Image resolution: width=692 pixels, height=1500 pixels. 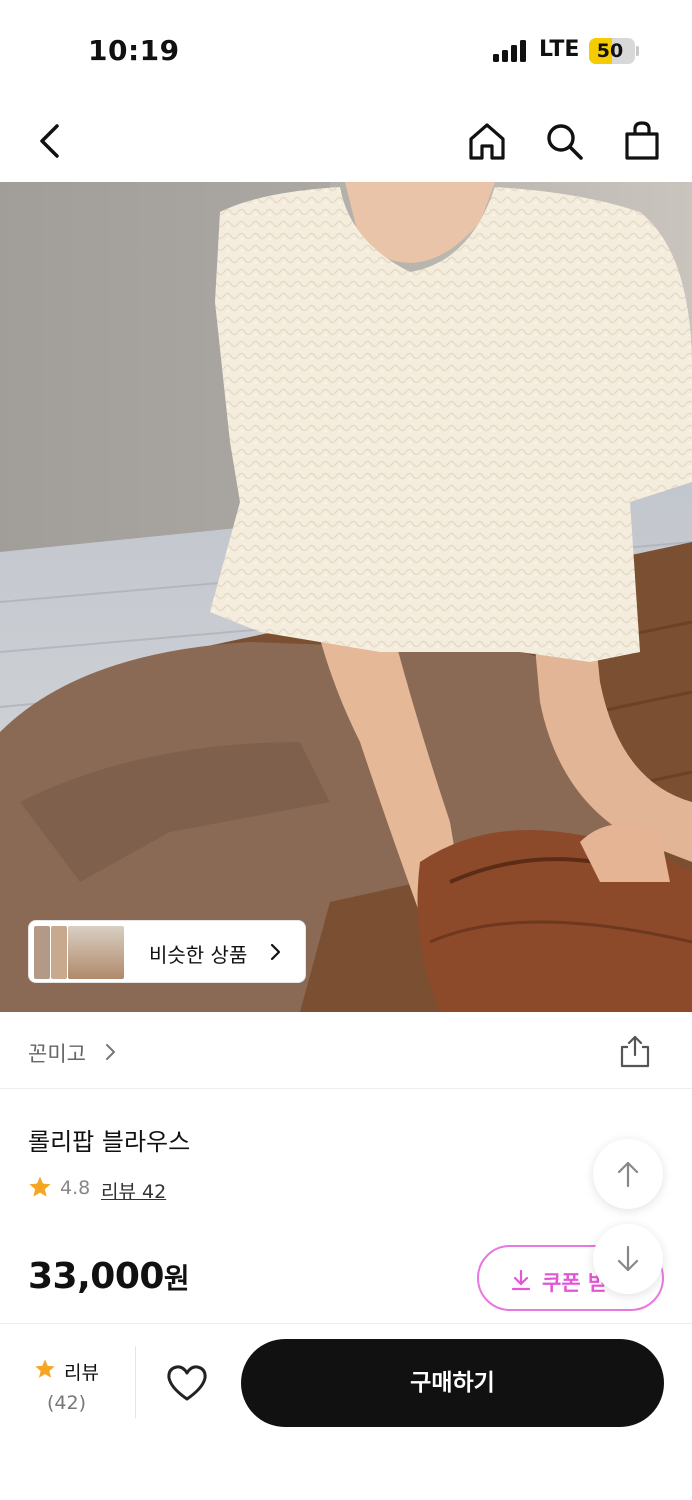 I want to click on price-amount: 33,000, so click(x=96, y=1276).